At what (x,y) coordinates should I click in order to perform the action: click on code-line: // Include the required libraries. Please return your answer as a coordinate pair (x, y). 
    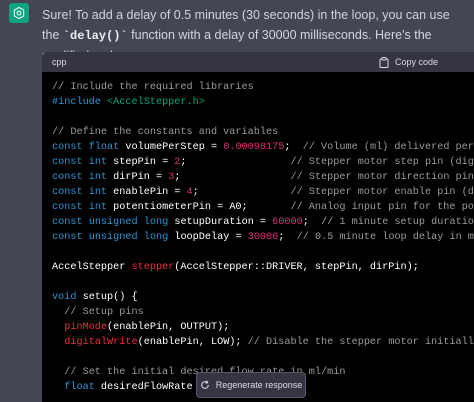
    Looking at the image, I should click on (153, 87).